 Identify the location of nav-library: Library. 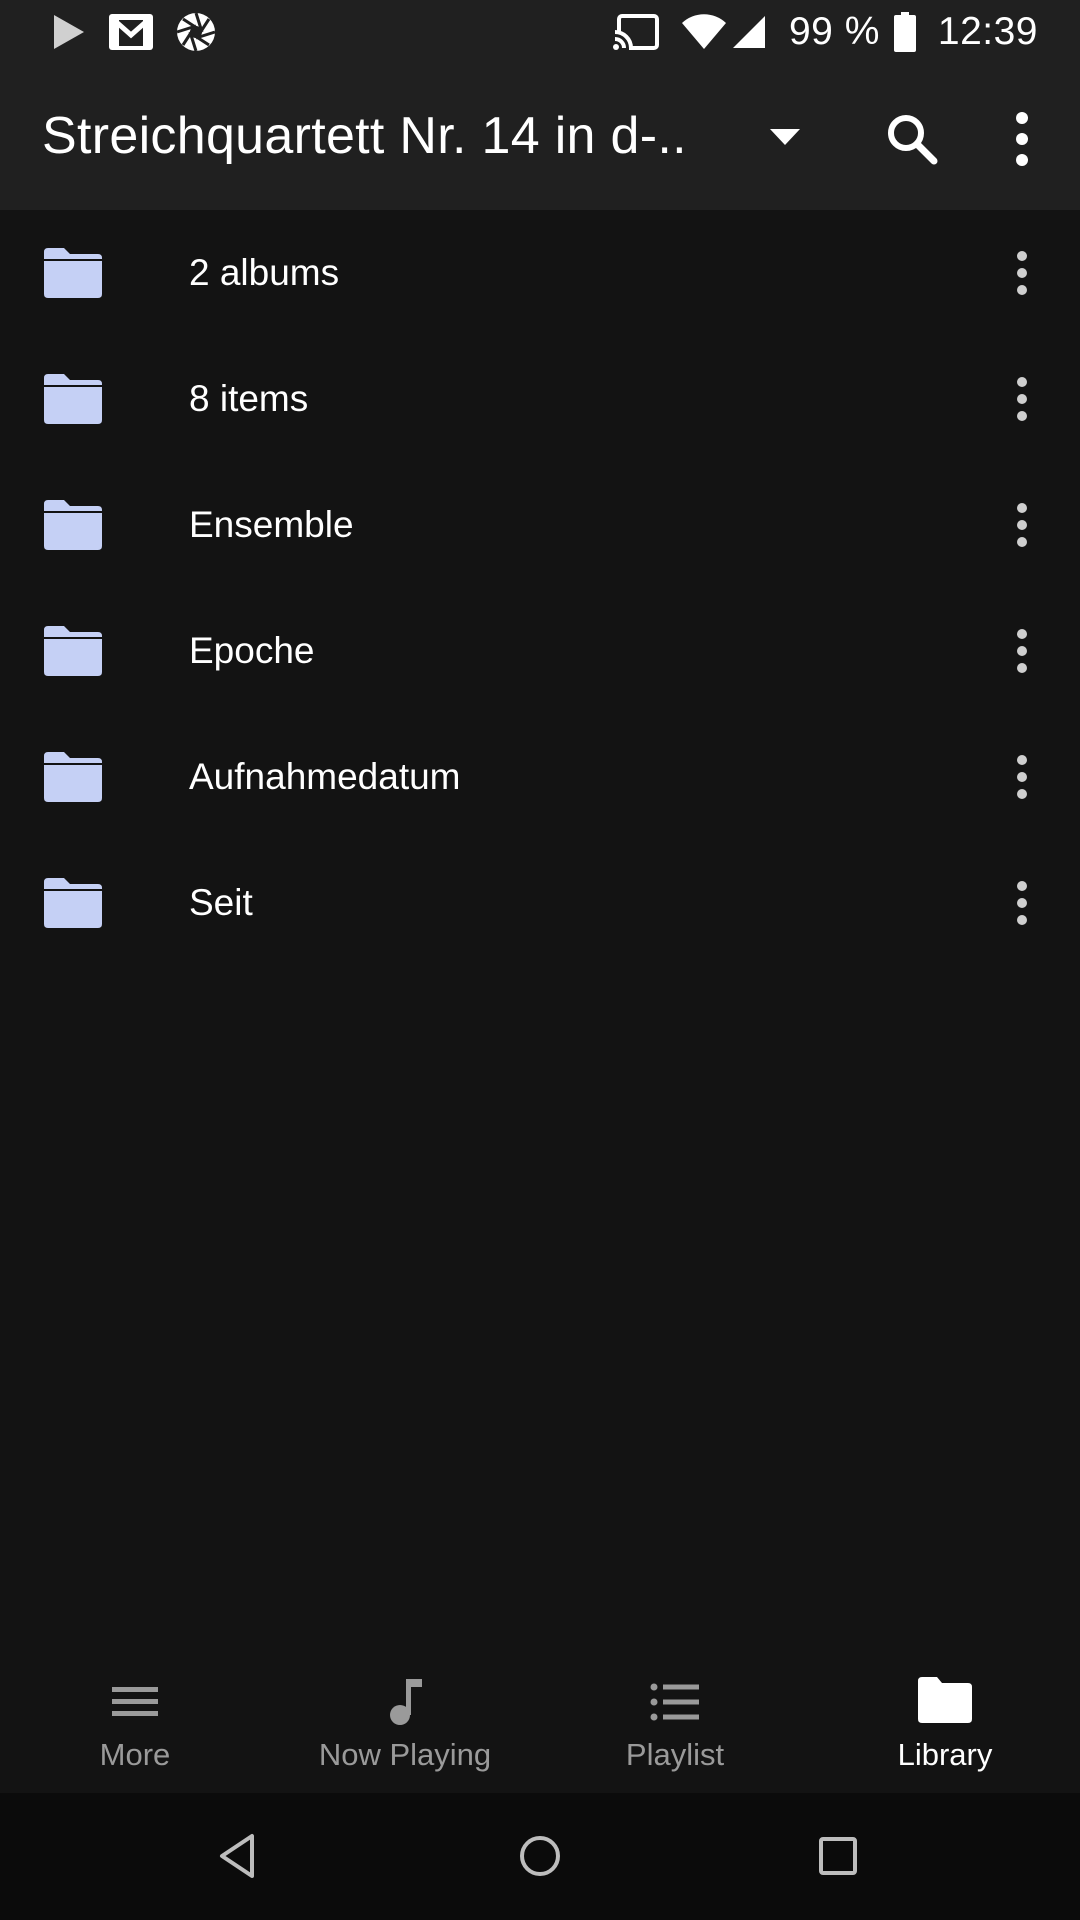
(945, 1714).